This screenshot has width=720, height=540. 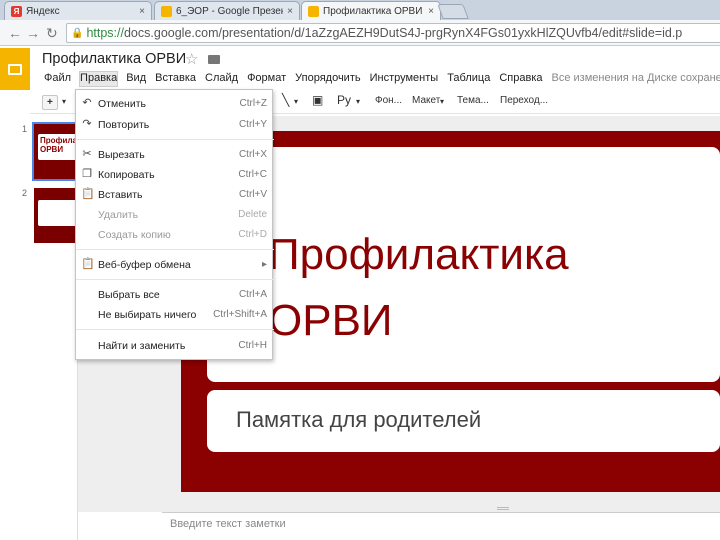 What do you see at coordinates (253, 103) in the screenshot?
I see `menu-item-shortcut: Ctrl+Z` at bounding box center [253, 103].